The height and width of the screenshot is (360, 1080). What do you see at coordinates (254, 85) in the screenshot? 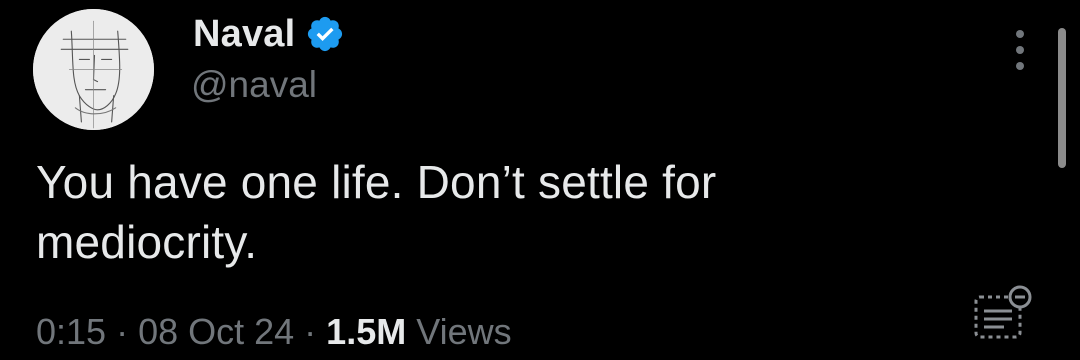
I see `author-handle: @naval` at bounding box center [254, 85].